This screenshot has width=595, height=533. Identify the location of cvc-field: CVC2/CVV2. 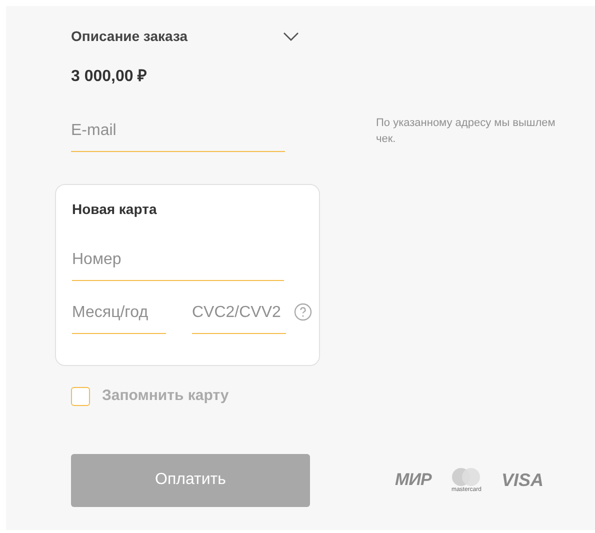
(239, 317).